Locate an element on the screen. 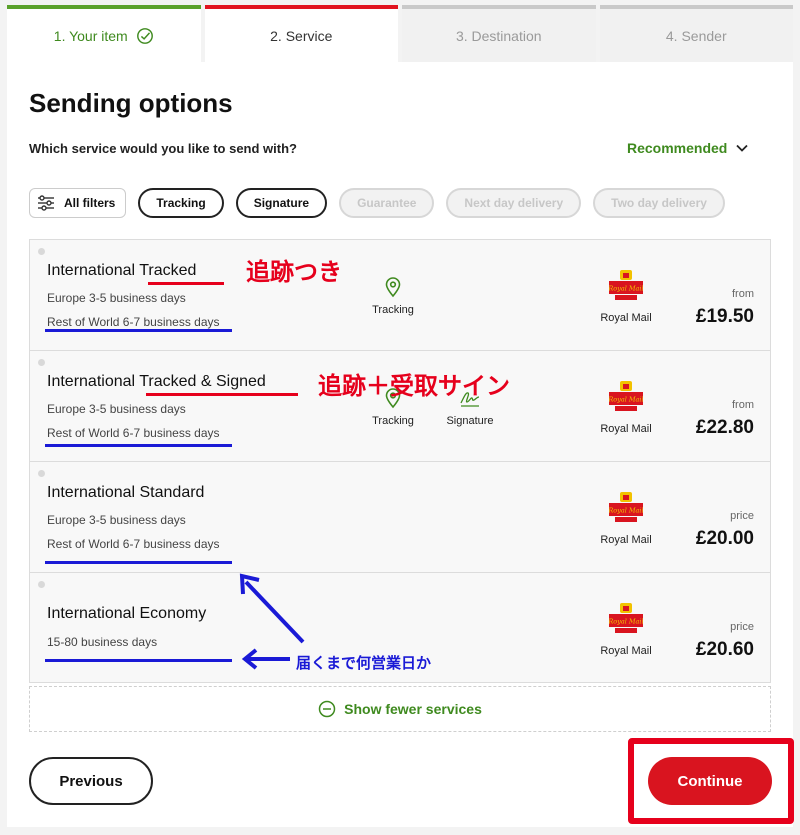  filter-chip-next-day: Next day delivery is located at coordinates (513, 203).